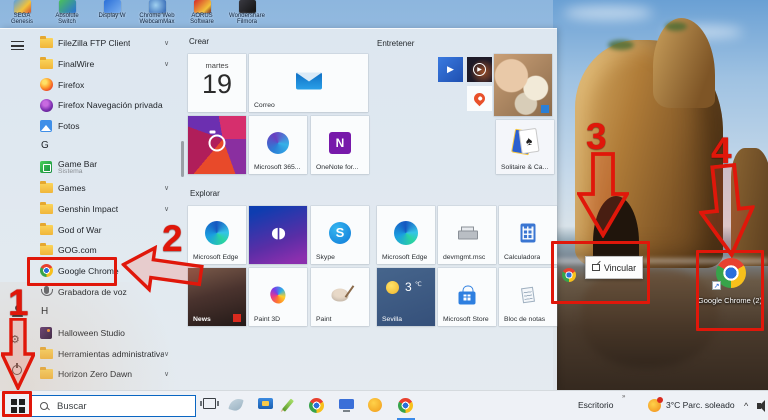 The height and width of the screenshot is (420, 768). What do you see at coordinates (91, 209) in the screenshot?
I see `app-item-genshin-impact: Genshin Impact ∨` at bounding box center [91, 209].